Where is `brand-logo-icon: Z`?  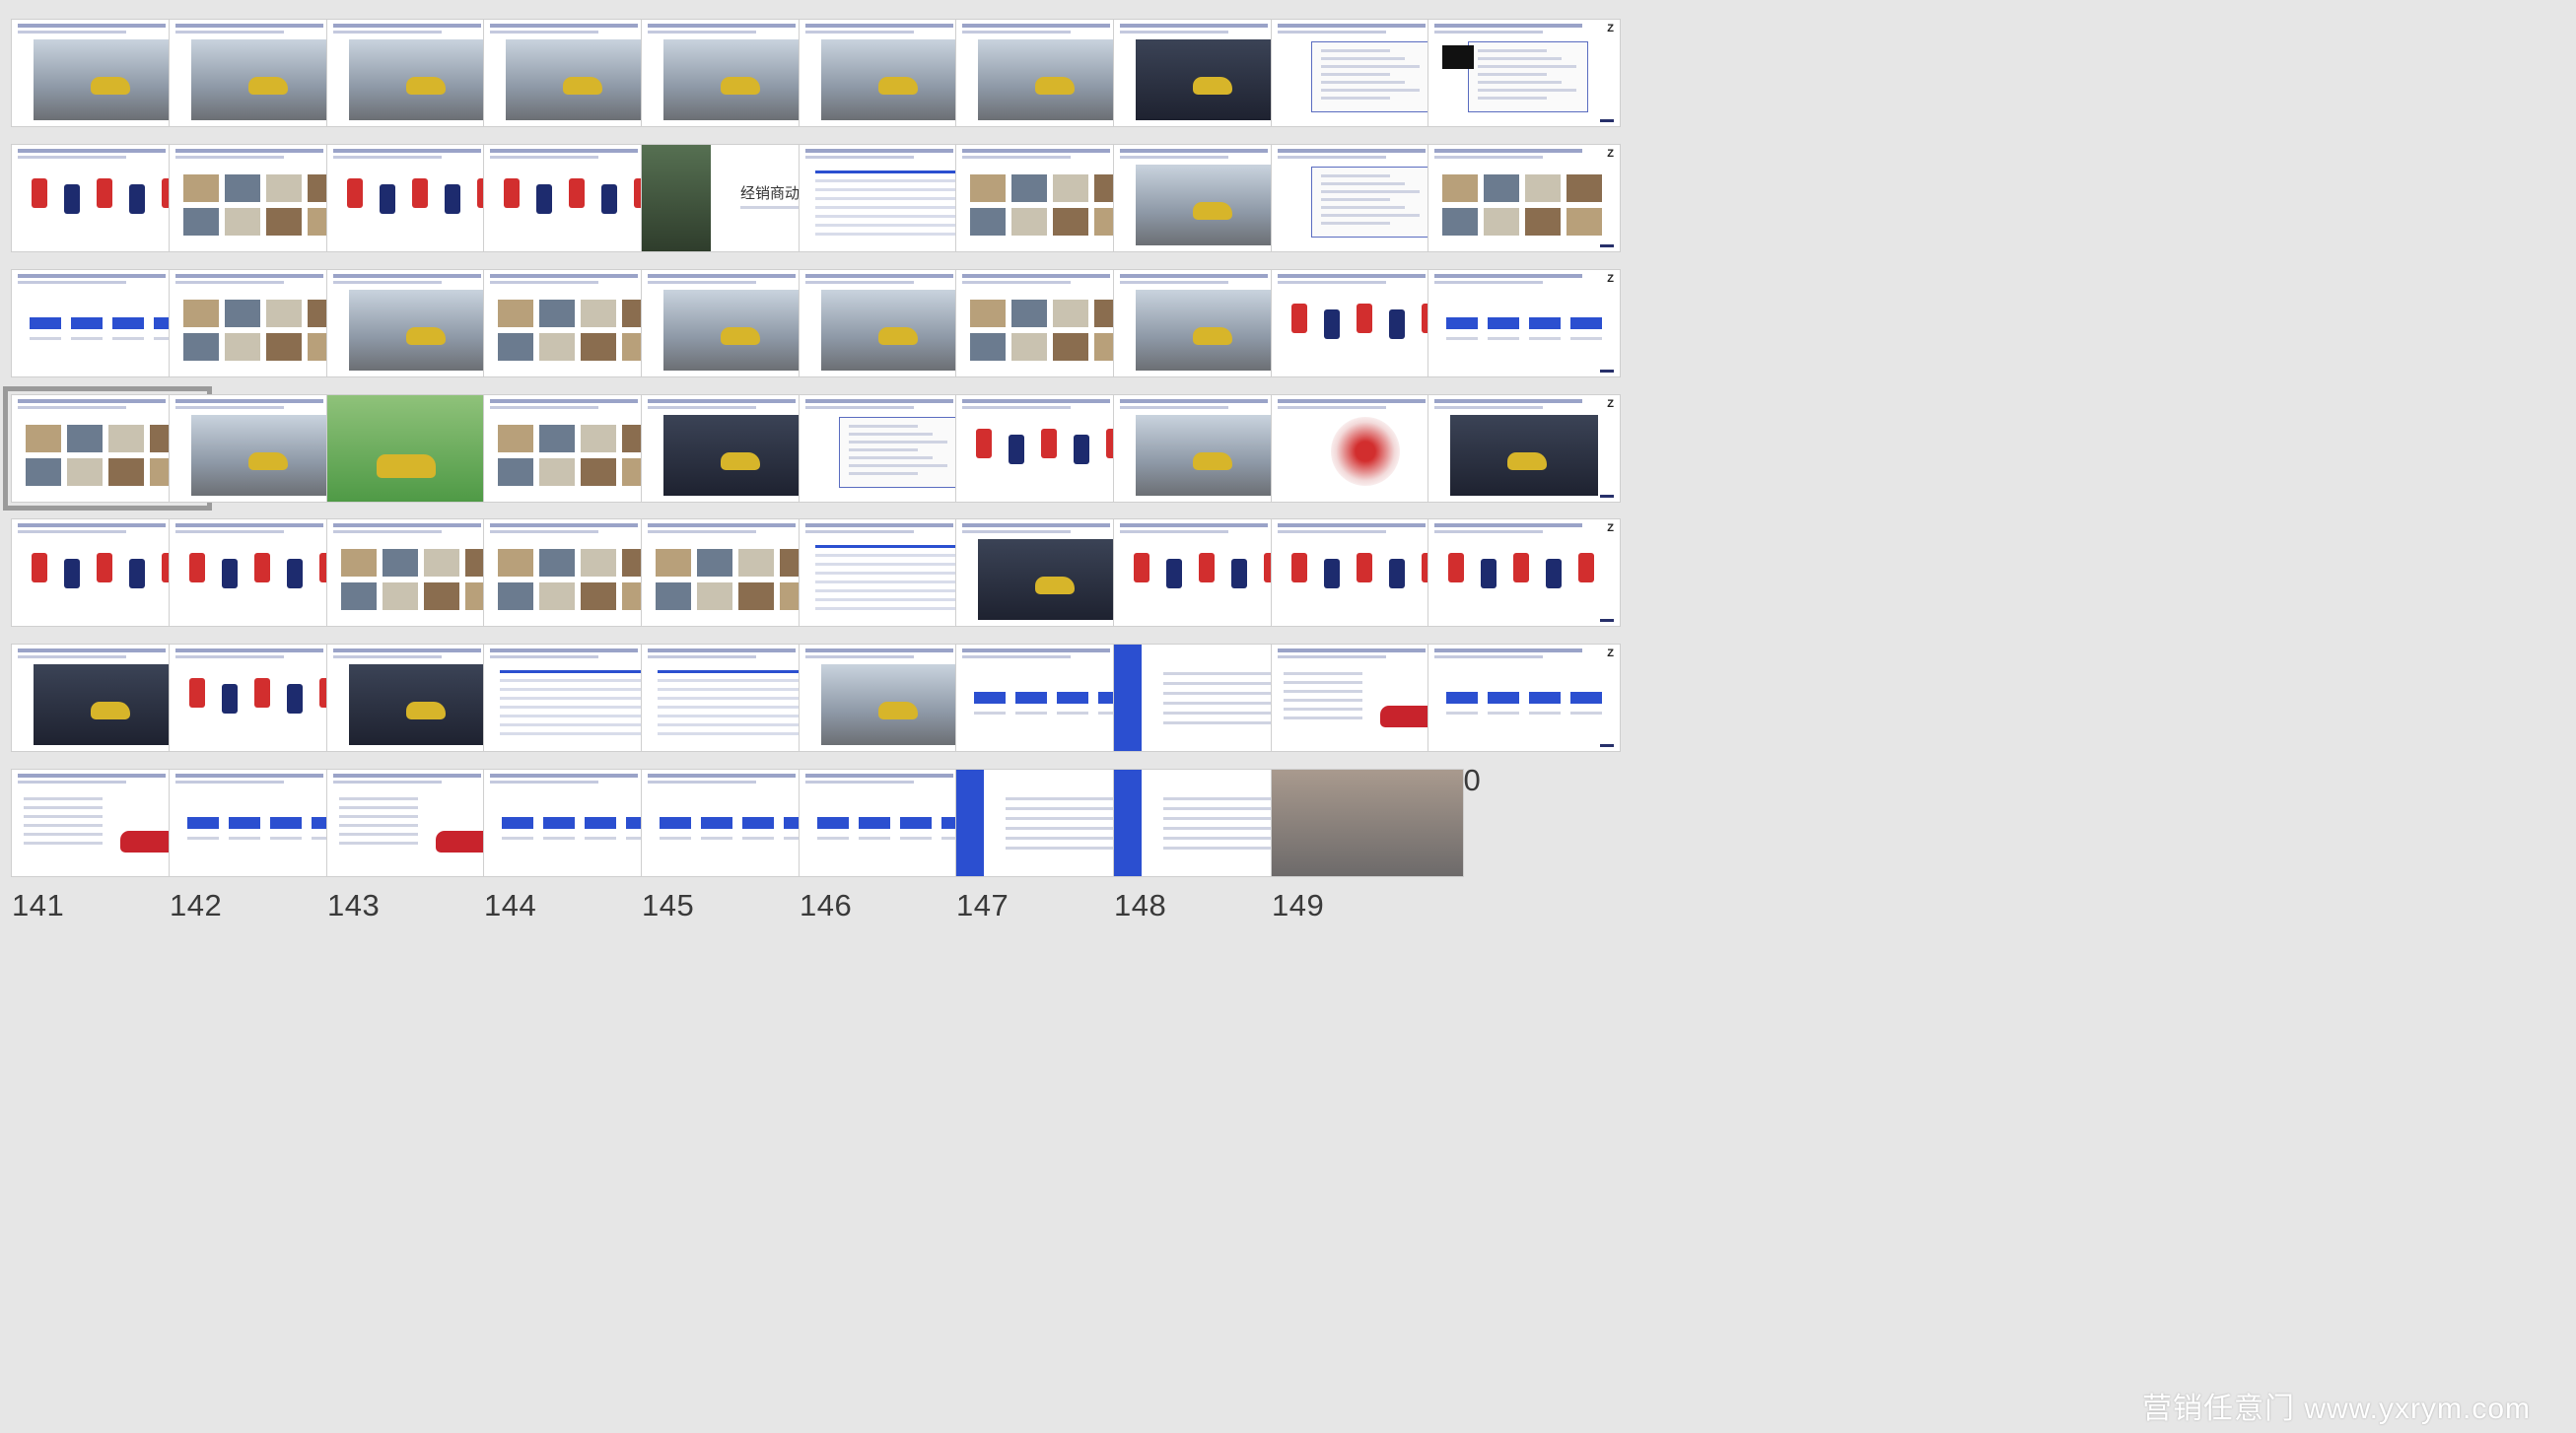
brand-logo-icon: Z is located at coordinates (1610, 154).